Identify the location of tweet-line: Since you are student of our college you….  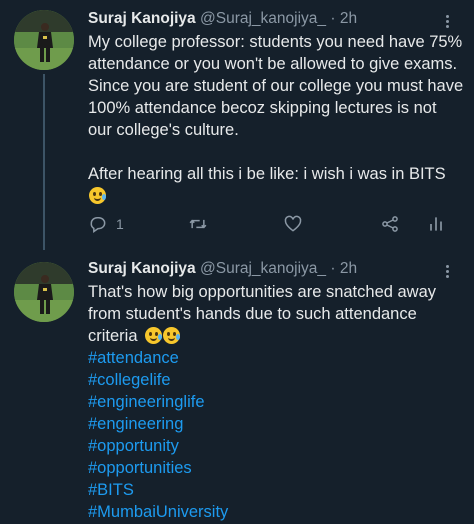
(276, 86).